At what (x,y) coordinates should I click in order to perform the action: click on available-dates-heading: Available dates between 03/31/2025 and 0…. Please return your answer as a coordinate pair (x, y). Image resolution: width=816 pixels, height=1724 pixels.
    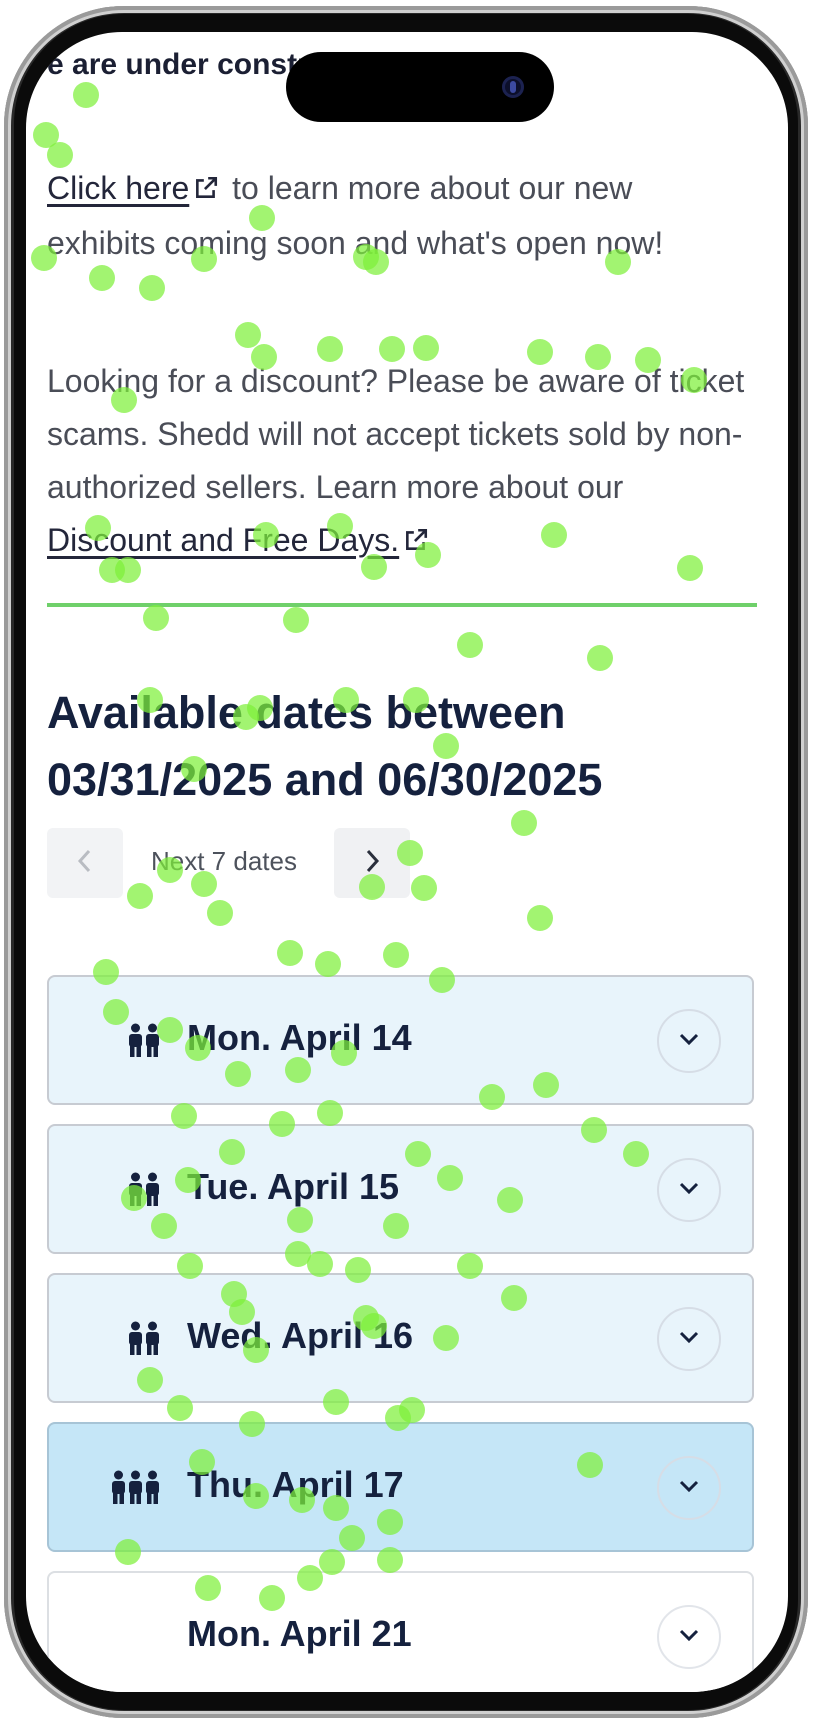
    Looking at the image, I should click on (325, 746).